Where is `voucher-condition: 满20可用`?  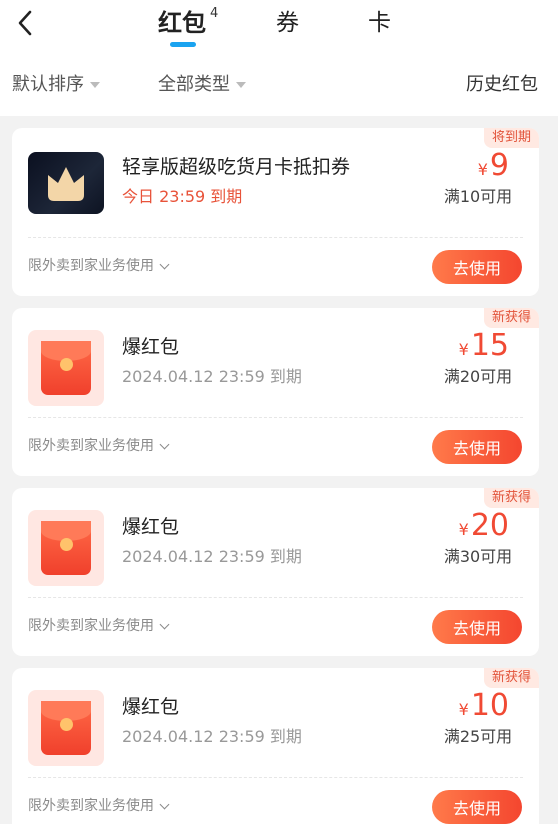 voucher-condition: 满20可用 is located at coordinates (478, 376).